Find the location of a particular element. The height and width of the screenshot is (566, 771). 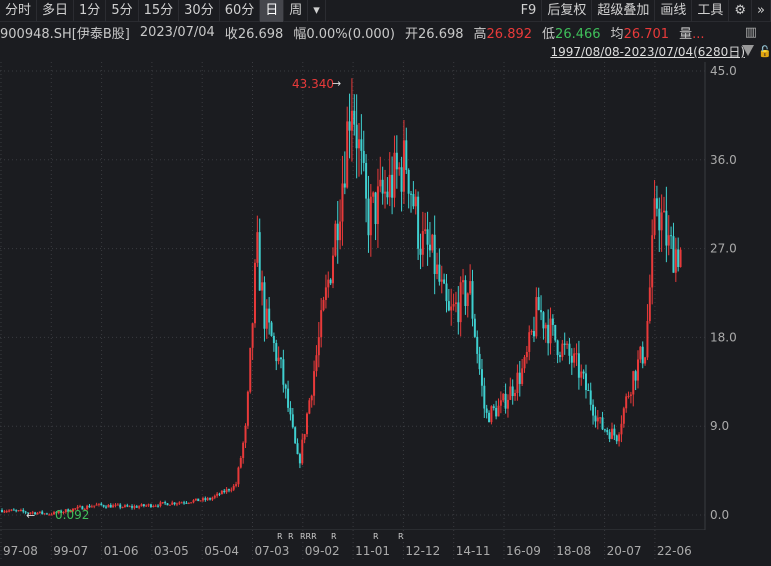

date-range-selector: 1997/08/08-2023/07/04(6280日) is located at coordinates (647, 51).